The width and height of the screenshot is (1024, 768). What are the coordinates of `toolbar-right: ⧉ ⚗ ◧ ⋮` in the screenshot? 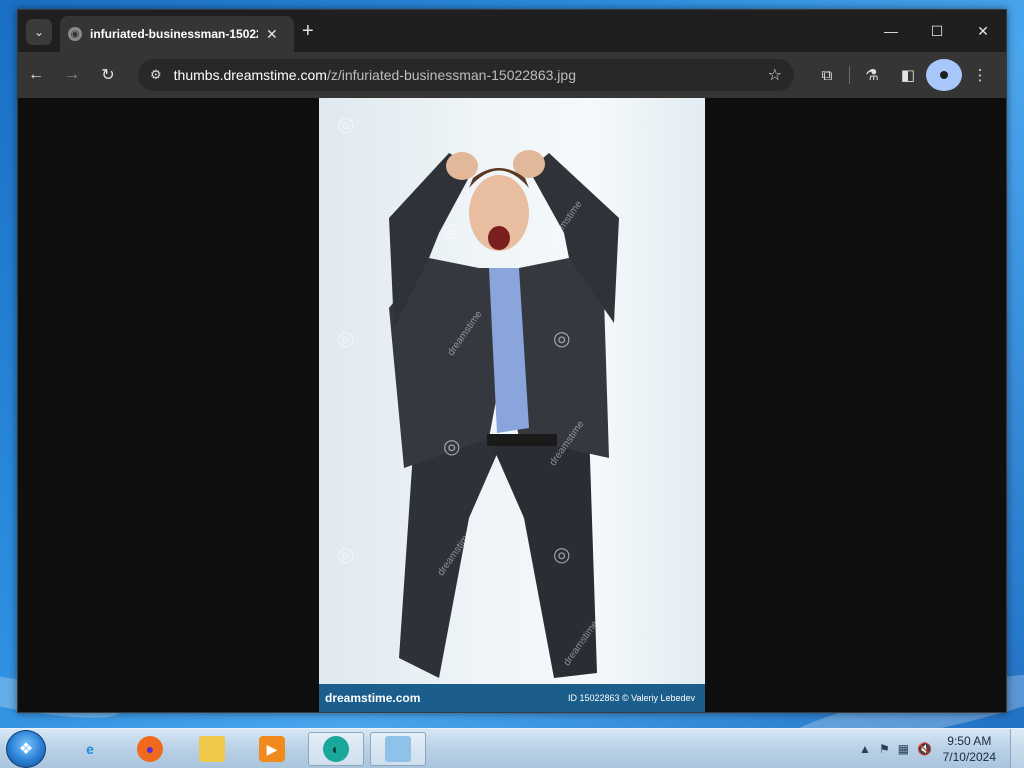 It's located at (903, 75).